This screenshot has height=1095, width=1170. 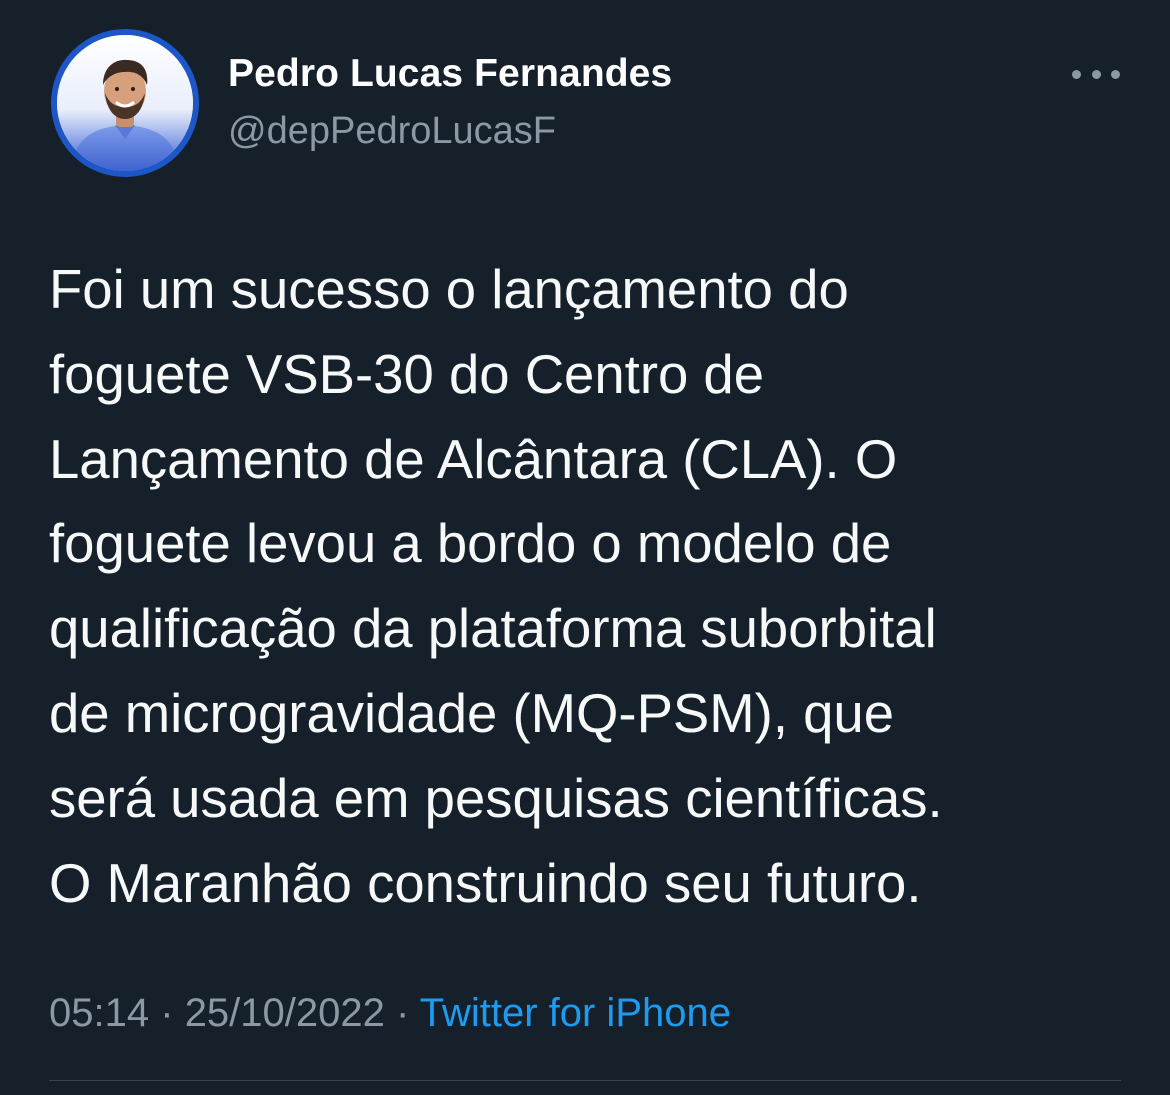 What do you see at coordinates (390, 1013) in the screenshot?
I see `tweet-meta: 05:14 · 25/10/2022 · Twitter for iPhone` at bounding box center [390, 1013].